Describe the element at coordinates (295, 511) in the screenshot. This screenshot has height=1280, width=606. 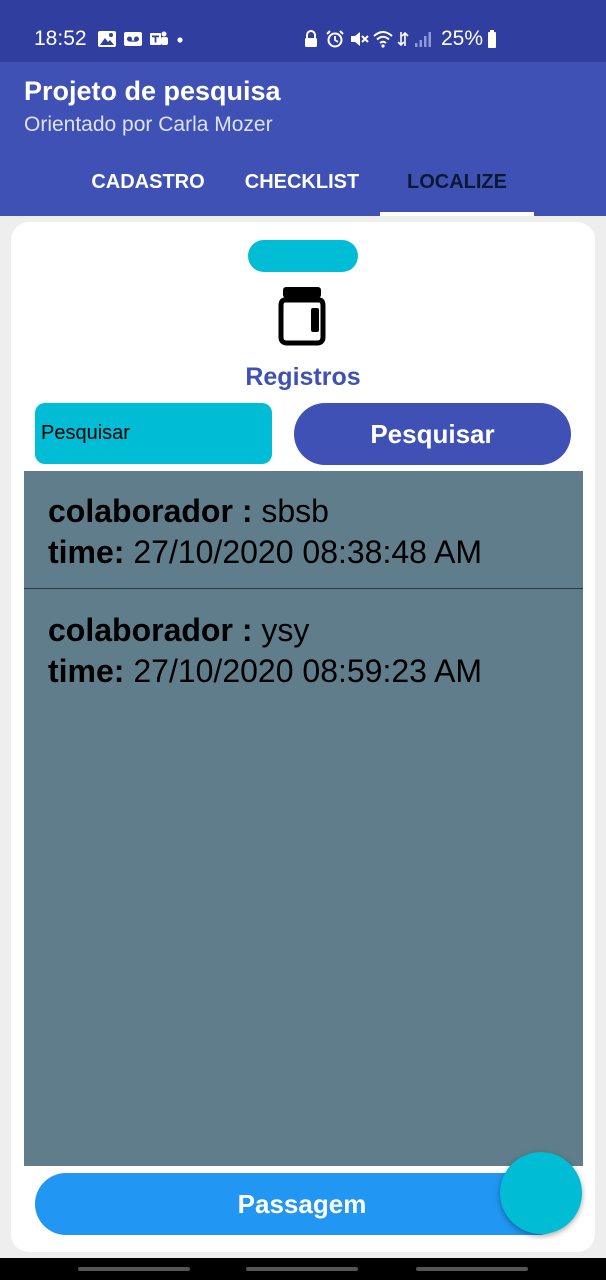
I see `colaborador-value: sbsb` at that location.